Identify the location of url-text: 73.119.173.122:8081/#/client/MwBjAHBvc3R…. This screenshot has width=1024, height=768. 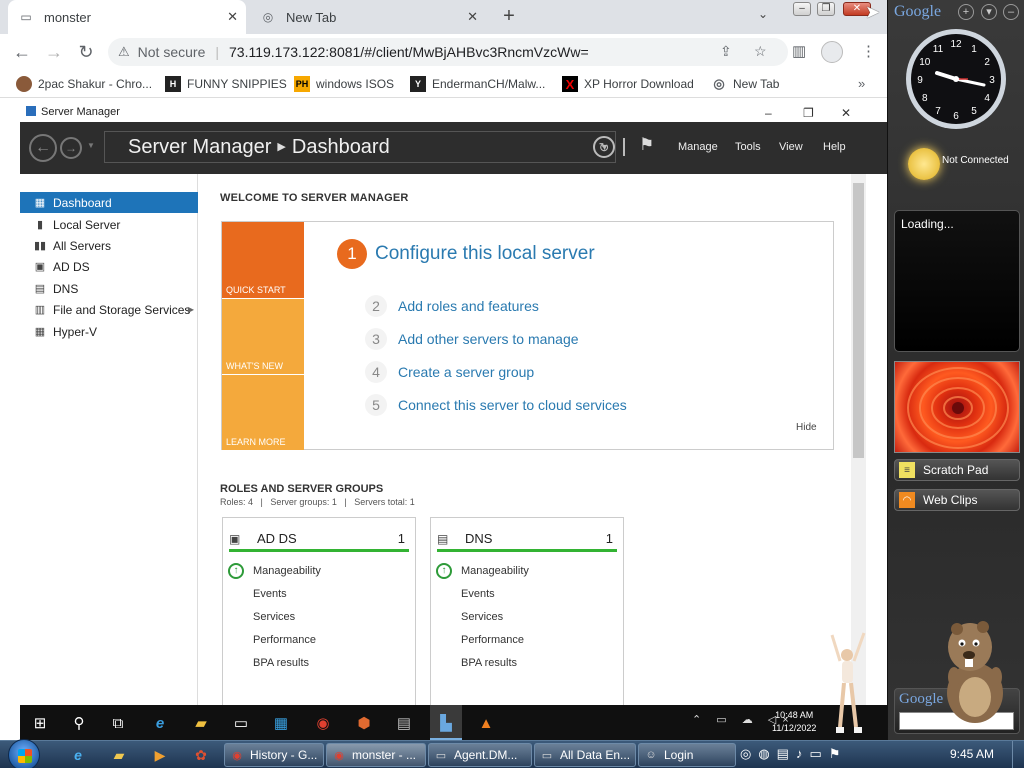
(409, 52).